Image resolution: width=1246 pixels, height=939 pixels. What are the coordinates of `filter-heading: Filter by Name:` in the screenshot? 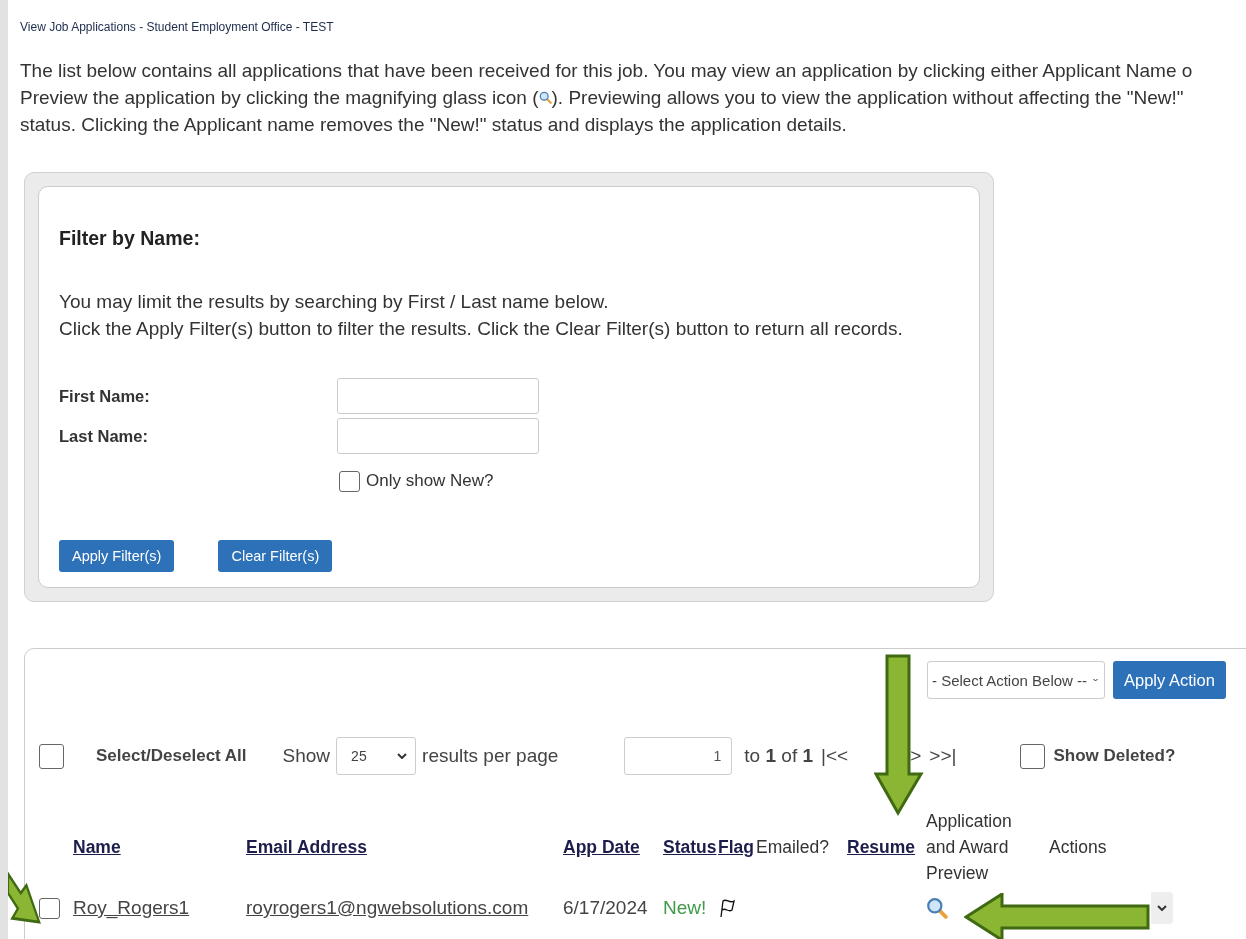 It's located at (130, 238).